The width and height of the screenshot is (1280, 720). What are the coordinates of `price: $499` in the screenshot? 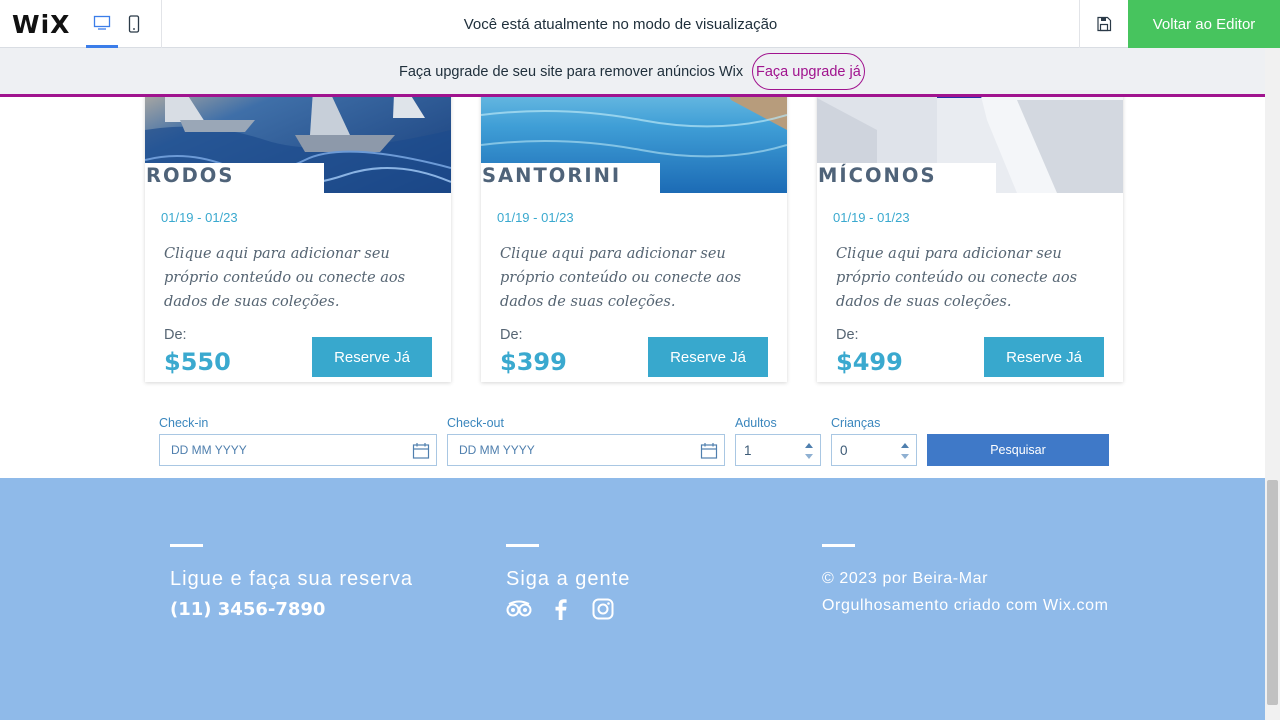 It's located at (869, 362).